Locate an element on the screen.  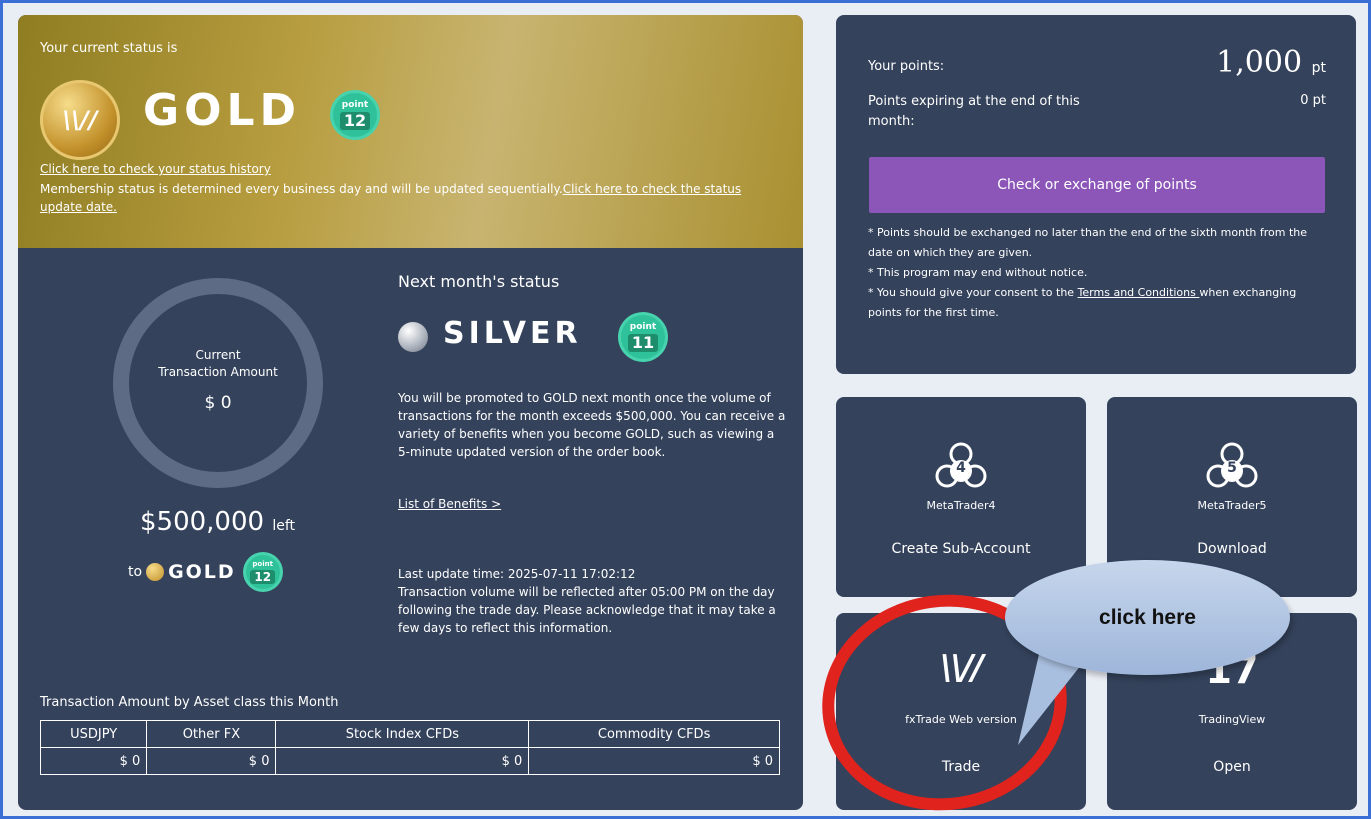
target-point-badge: point 12 is located at coordinates (262, 572).